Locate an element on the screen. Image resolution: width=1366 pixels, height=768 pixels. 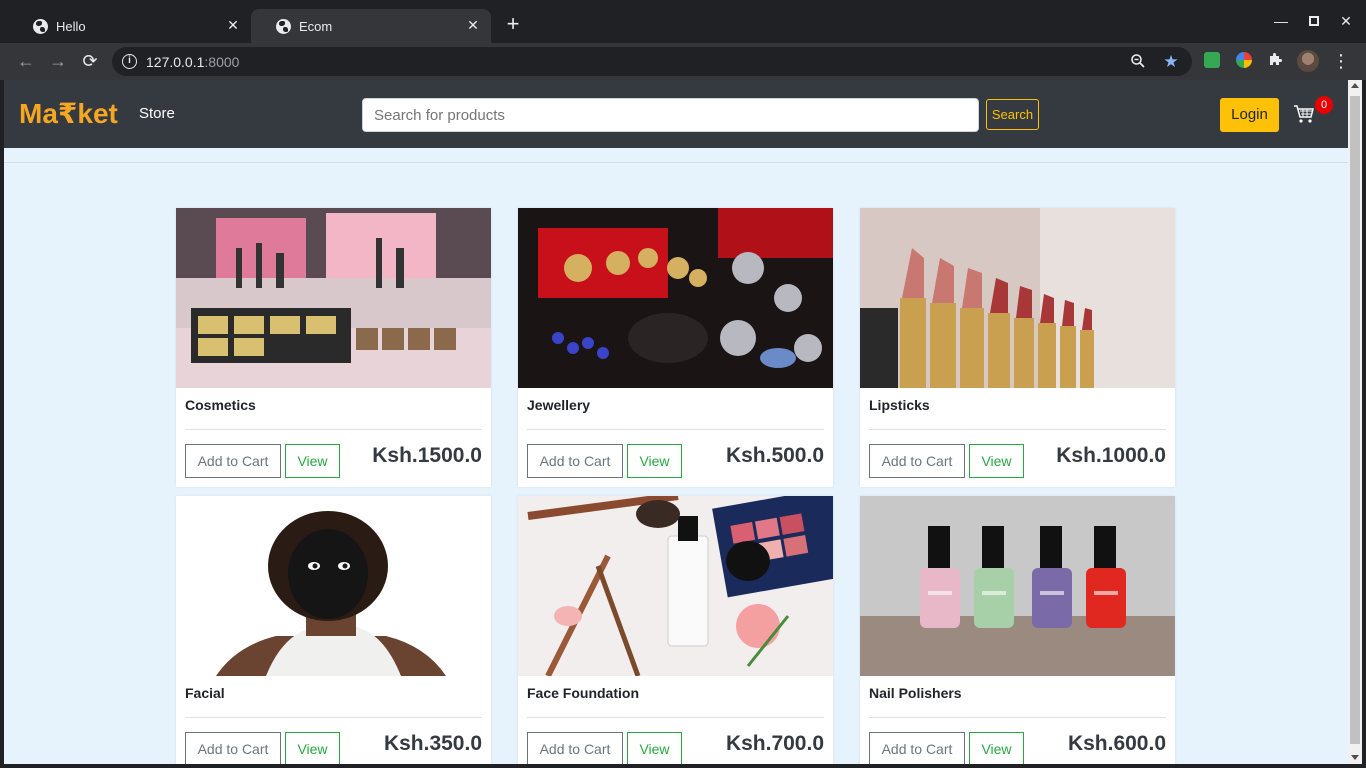
lipsticks-image is located at coordinates (1017, 298).